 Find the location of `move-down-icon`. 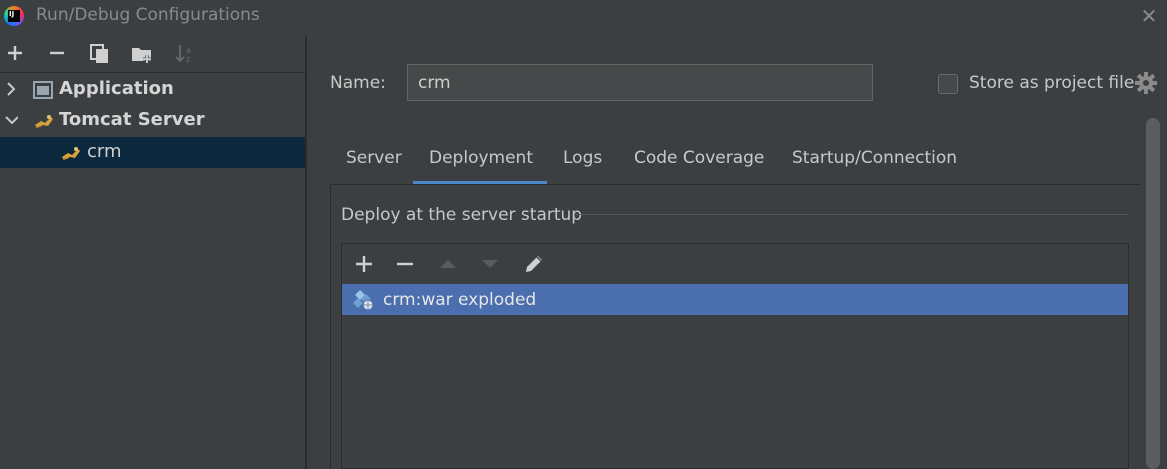

move-down-icon is located at coordinates (490, 264).